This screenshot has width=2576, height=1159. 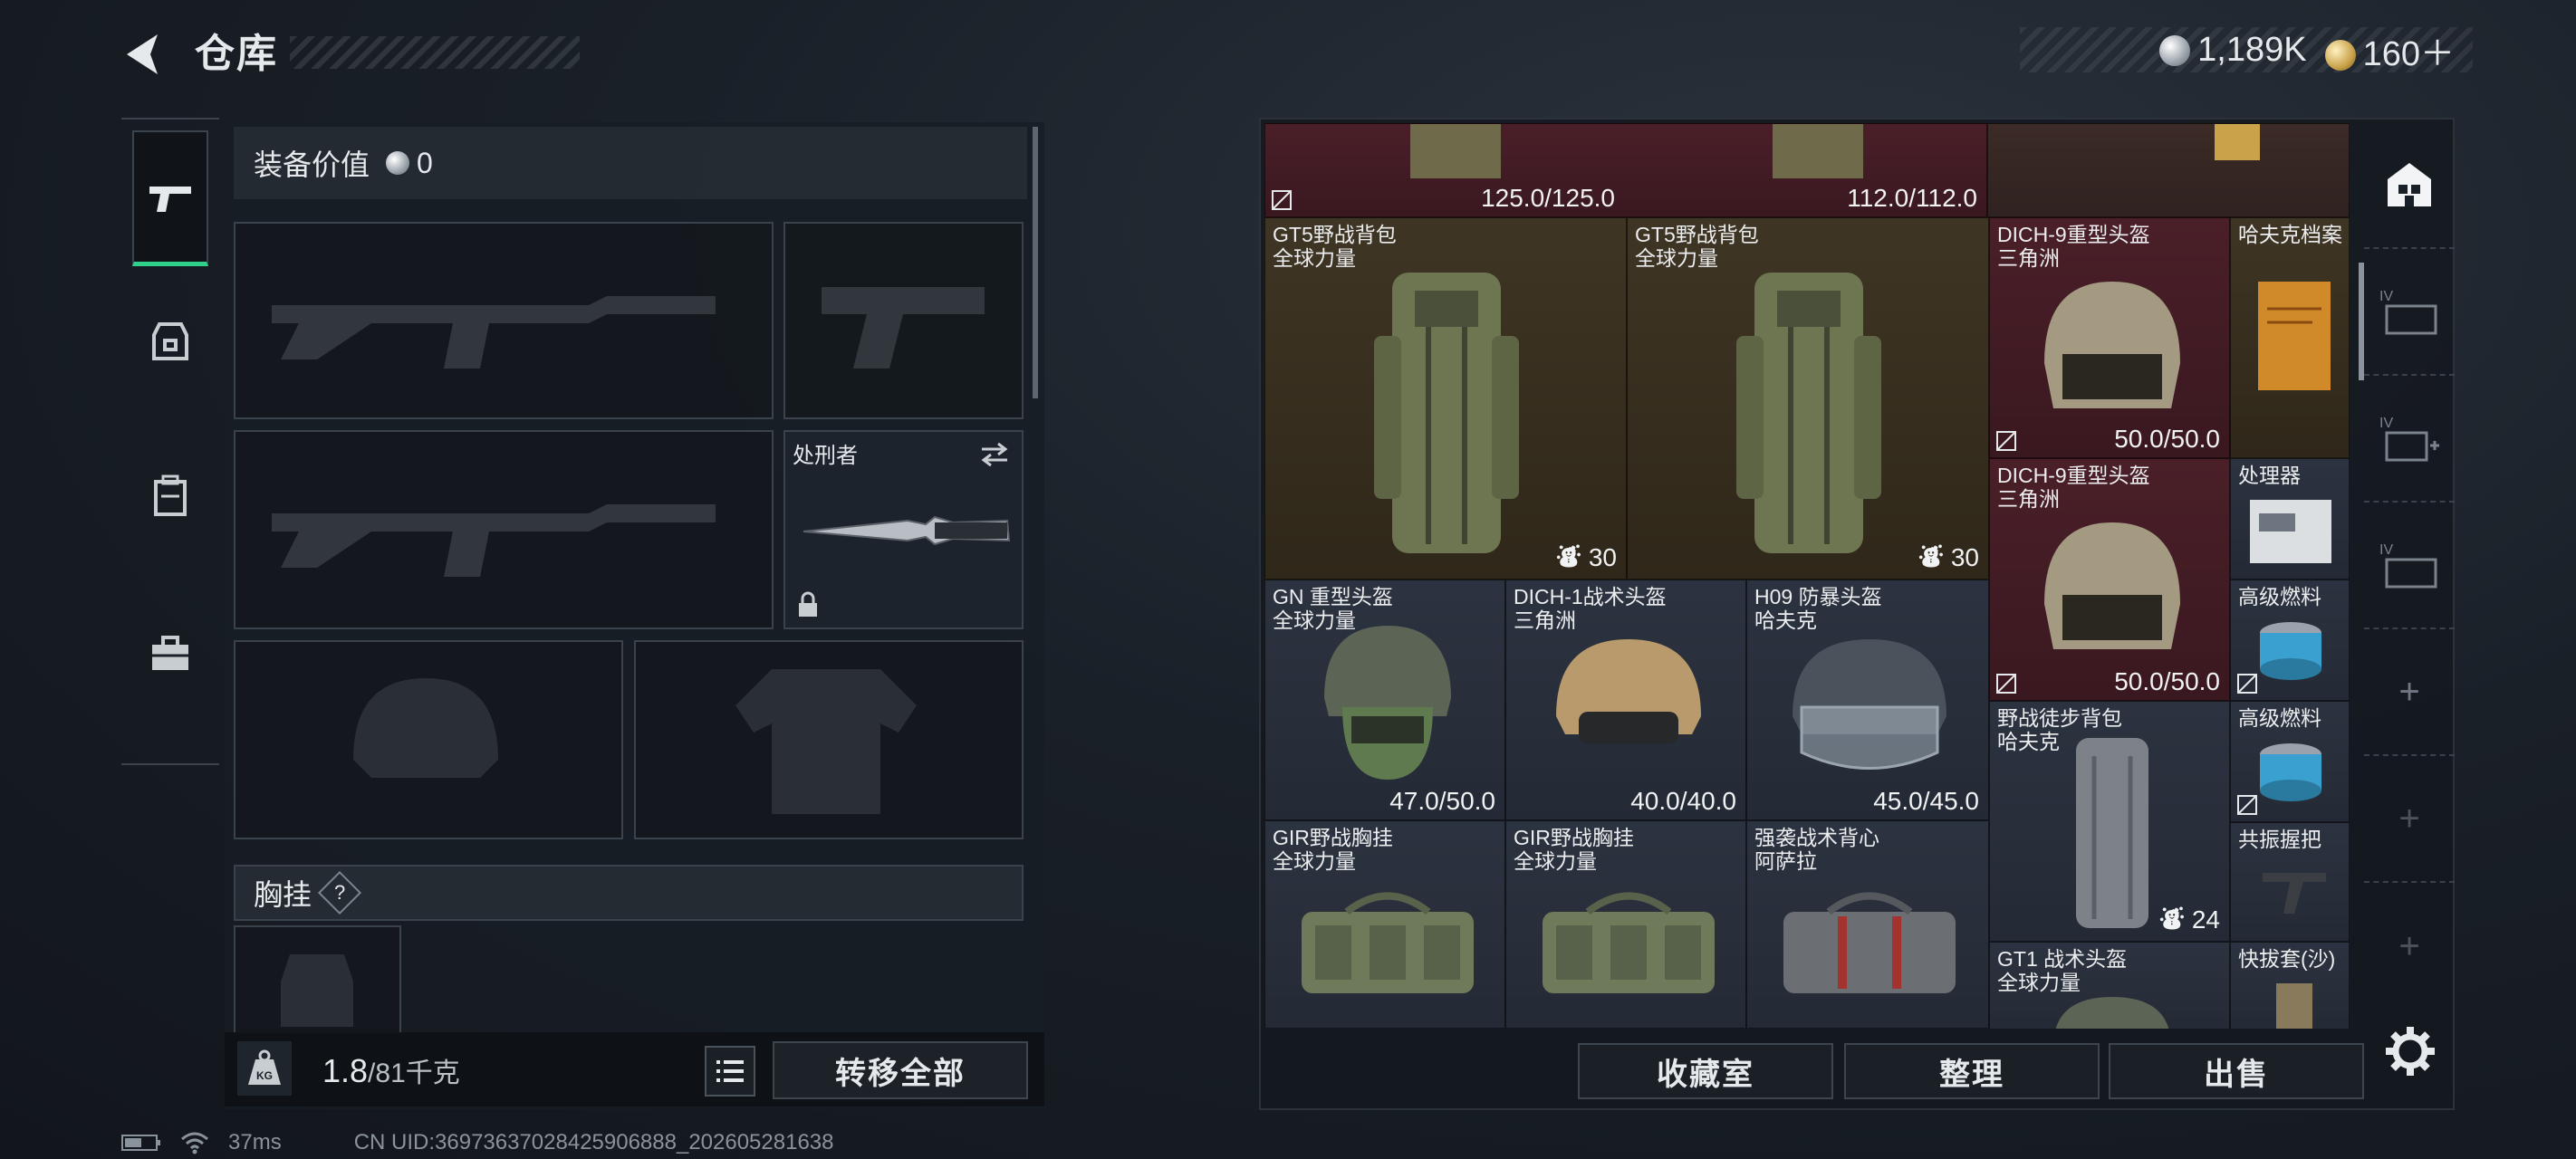 What do you see at coordinates (1705, 1071) in the screenshot?
I see `collection-room-button: 收藏室` at bounding box center [1705, 1071].